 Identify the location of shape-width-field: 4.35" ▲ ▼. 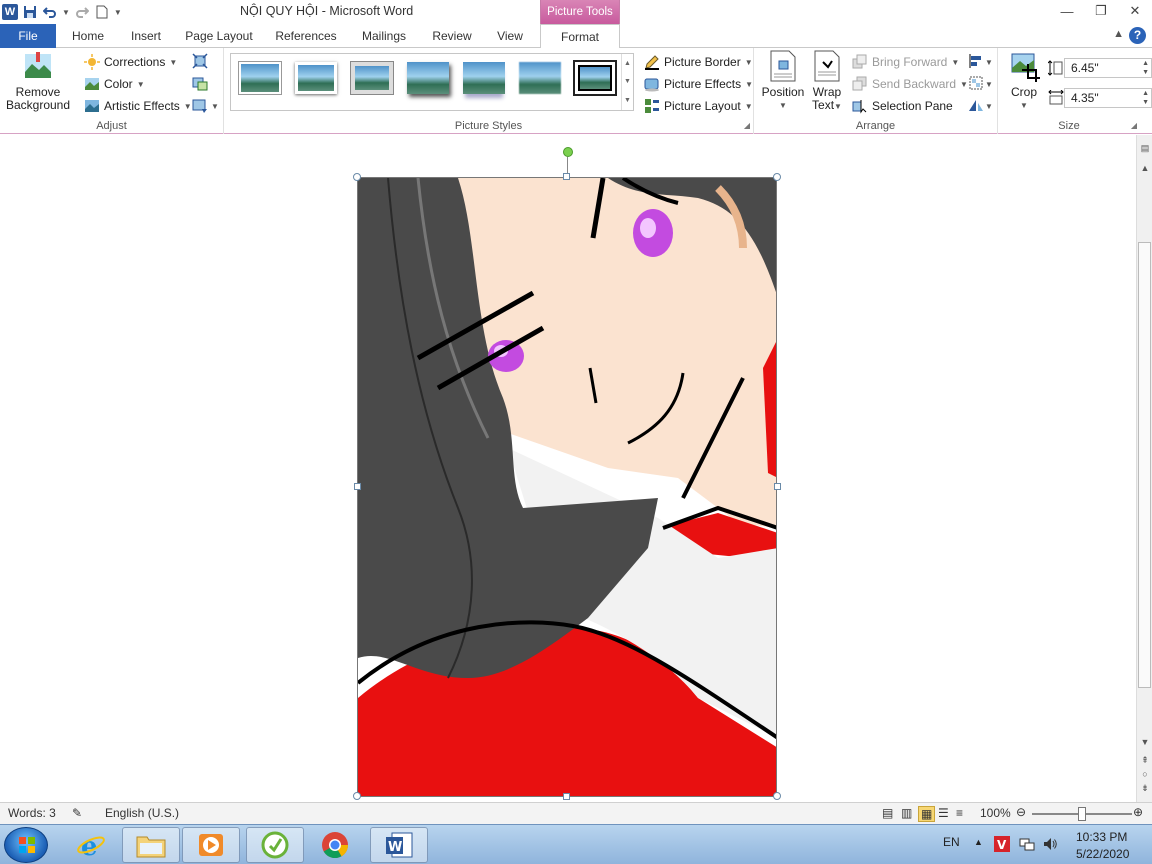
(1108, 98).